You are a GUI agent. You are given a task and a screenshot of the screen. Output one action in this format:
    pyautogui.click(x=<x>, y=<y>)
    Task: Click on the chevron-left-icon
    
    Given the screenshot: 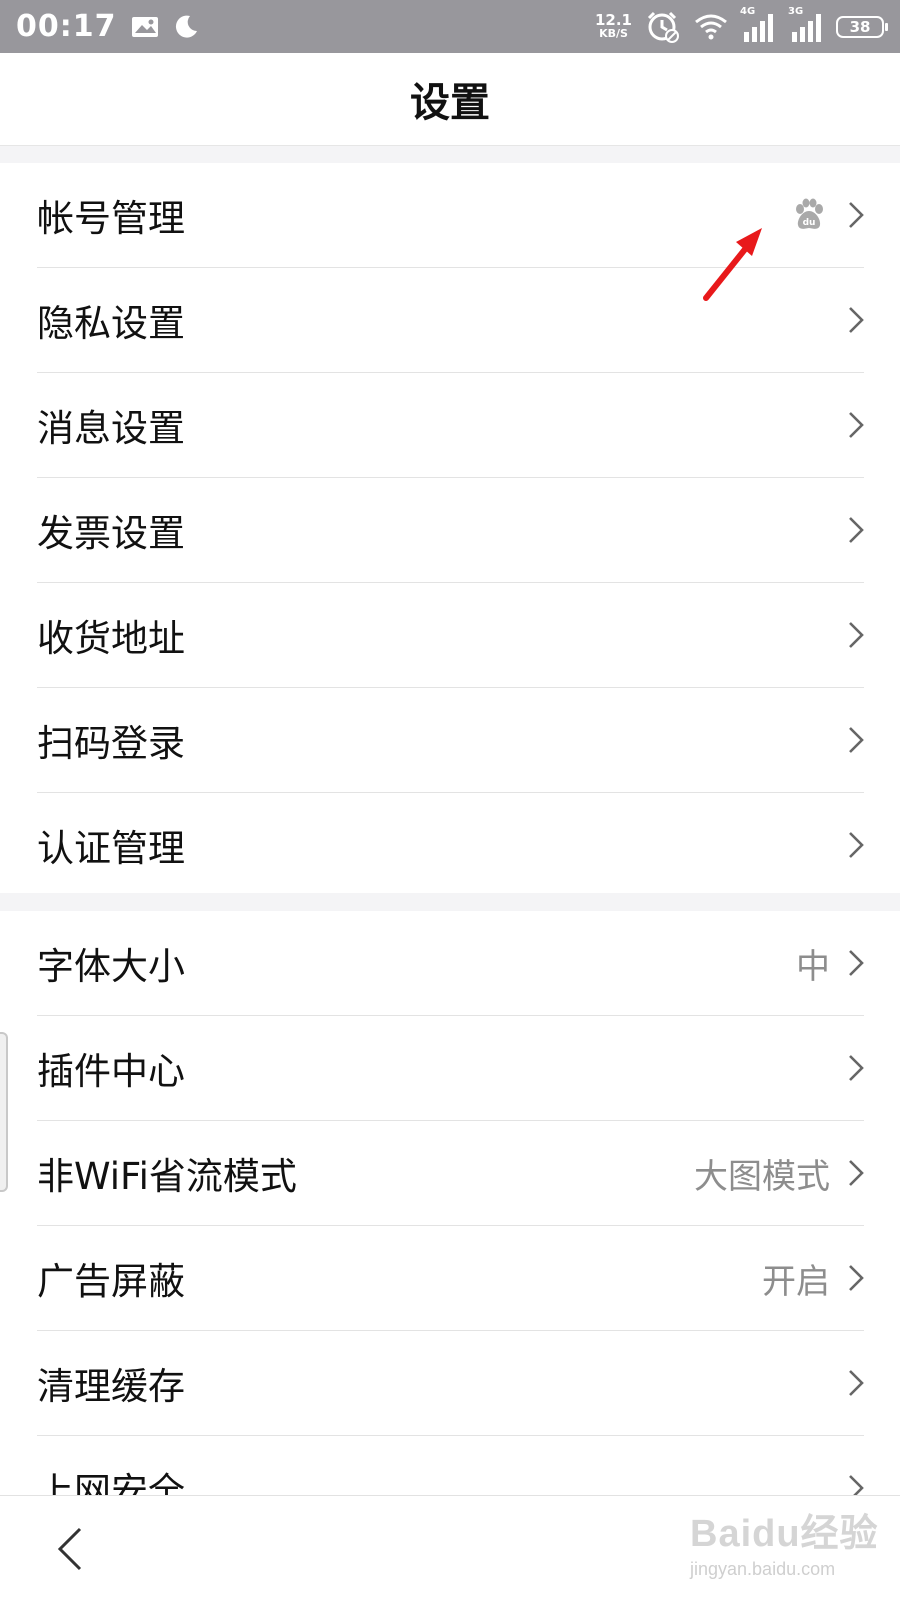 What is the action you would take?
    pyautogui.click(x=69, y=1549)
    